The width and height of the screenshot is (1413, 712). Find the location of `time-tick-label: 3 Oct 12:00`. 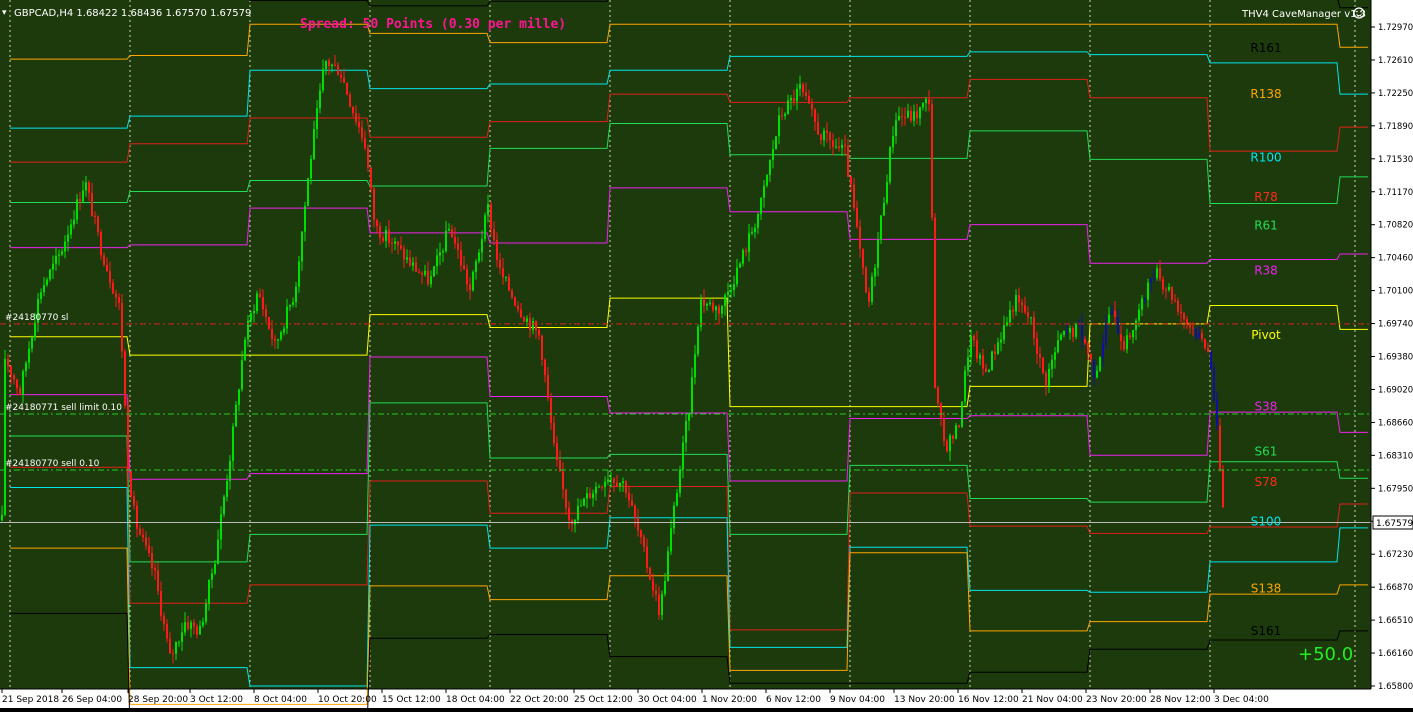

time-tick-label: 3 Oct 12:00 is located at coordinates (216, 700).